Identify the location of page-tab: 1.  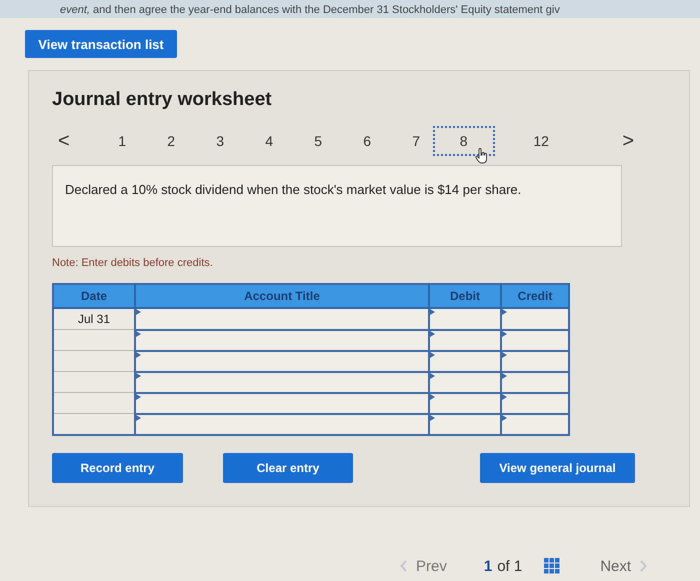
(122, 141).